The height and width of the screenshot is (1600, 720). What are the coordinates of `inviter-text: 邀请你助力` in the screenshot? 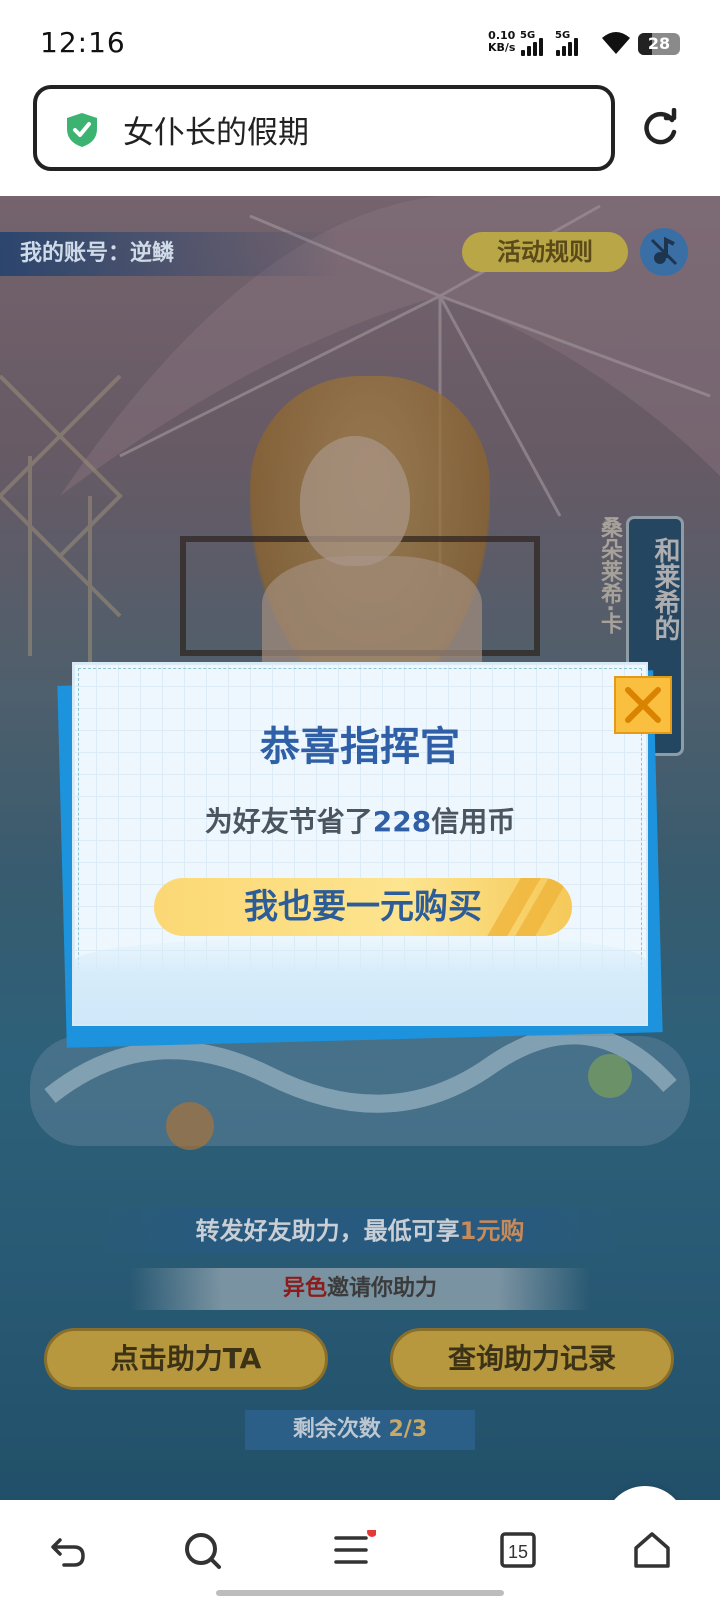 It's located at (382, 1288).